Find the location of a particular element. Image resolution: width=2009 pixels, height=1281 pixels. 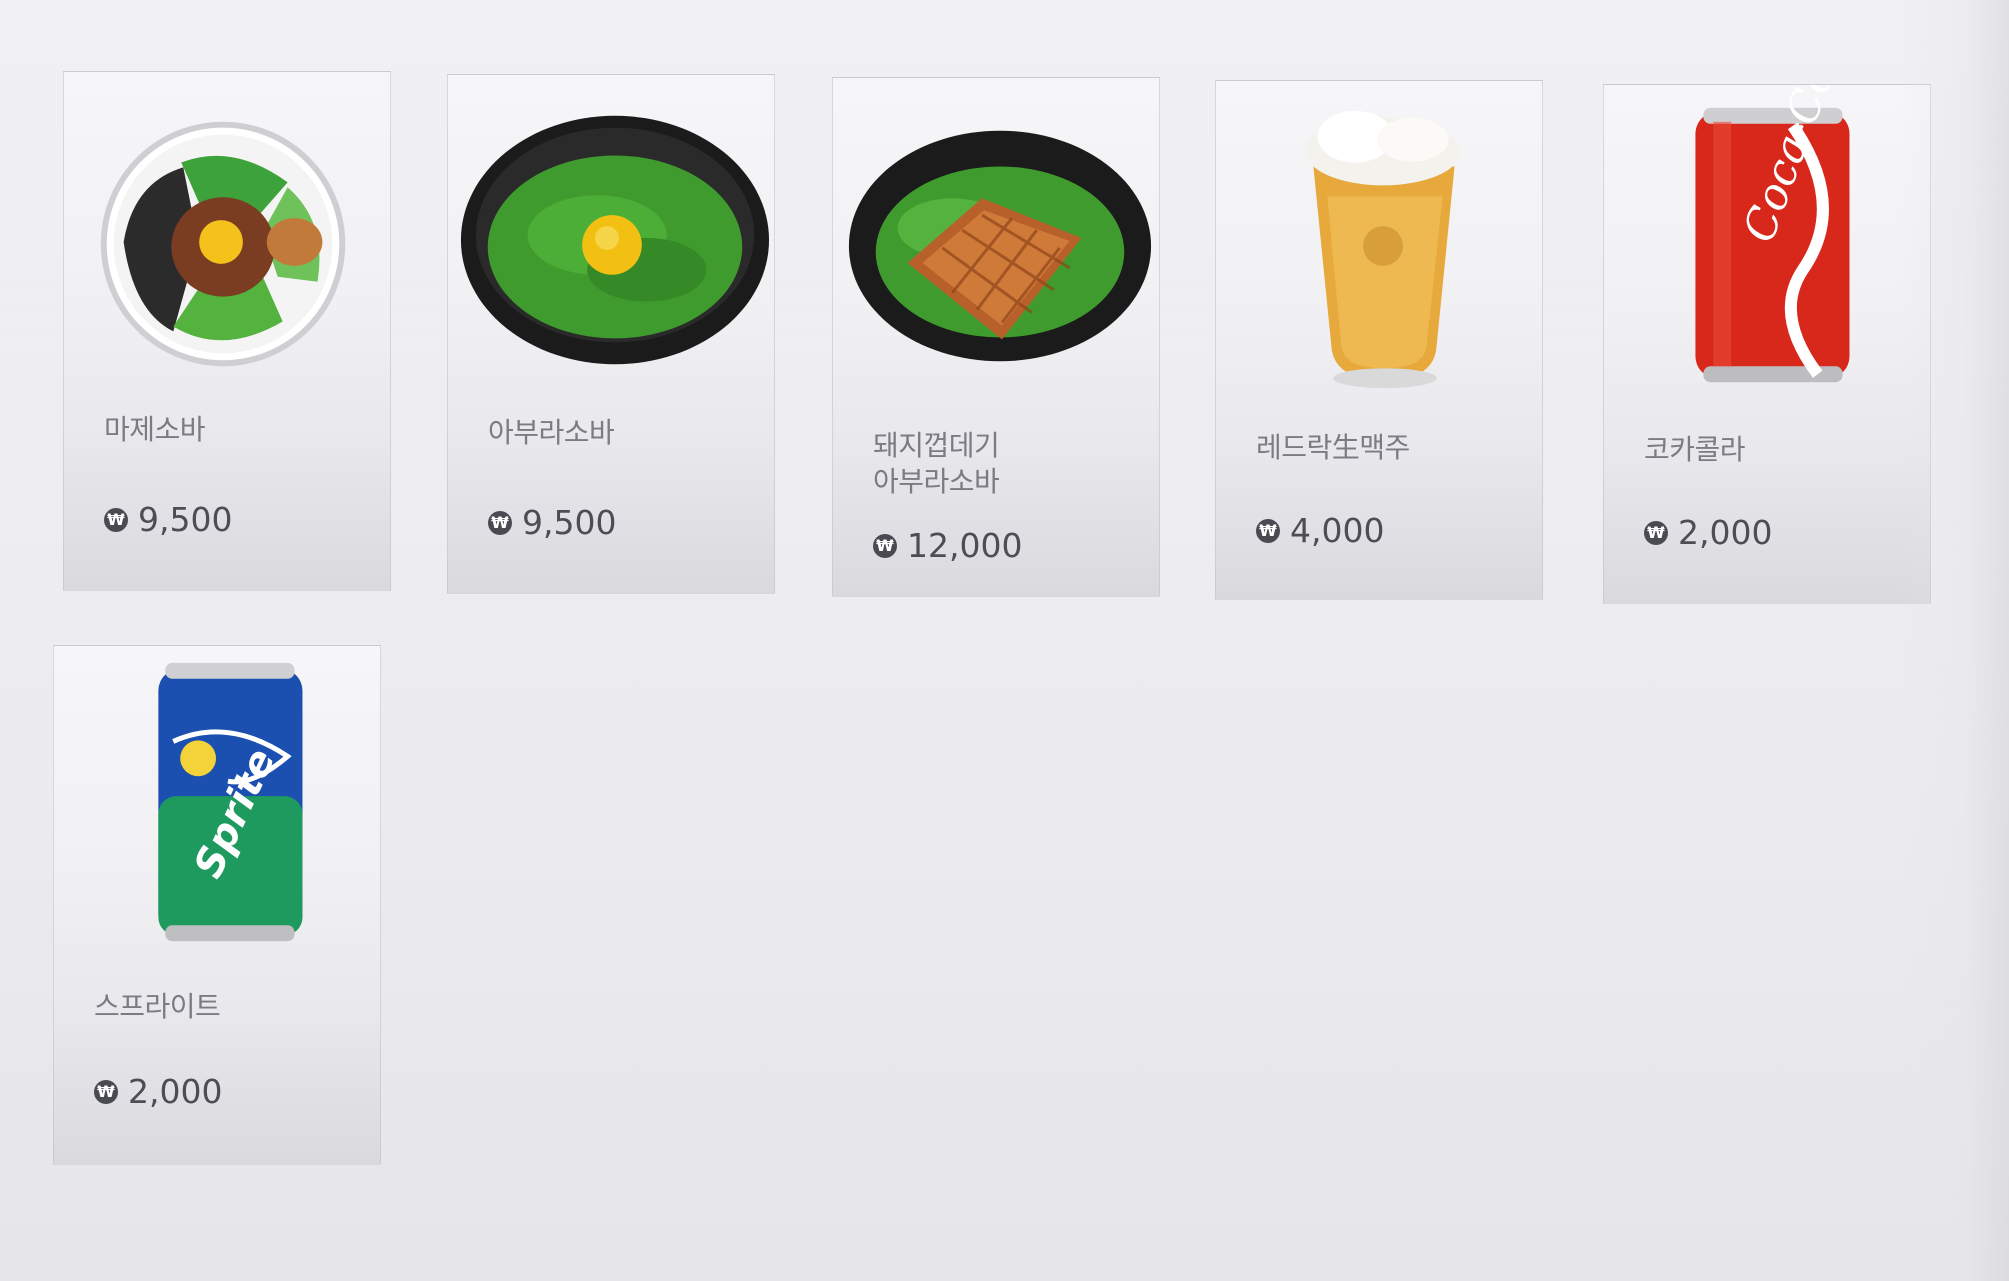

price-row: ₩ 12,000 is located at coordinates (947, 545).